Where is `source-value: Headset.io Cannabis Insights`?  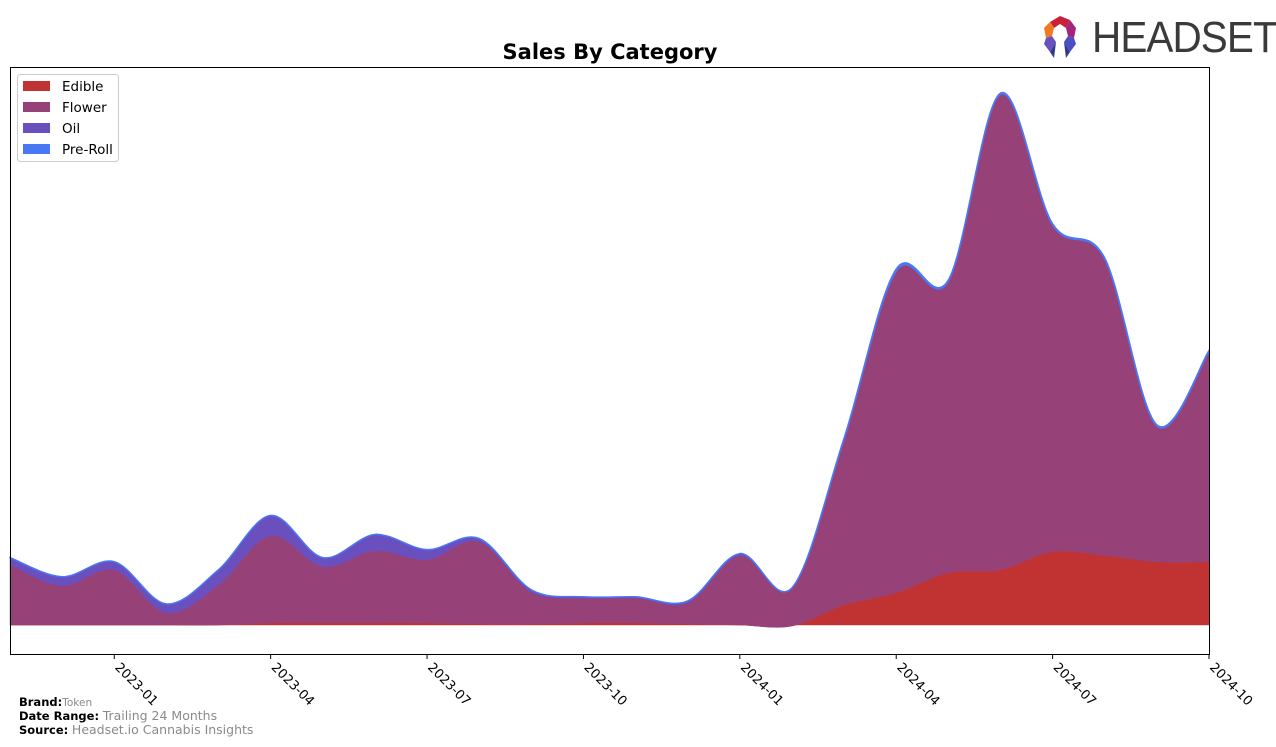 source-value: Headset.io Cannabis Insights is located at coordinates (162, 729).